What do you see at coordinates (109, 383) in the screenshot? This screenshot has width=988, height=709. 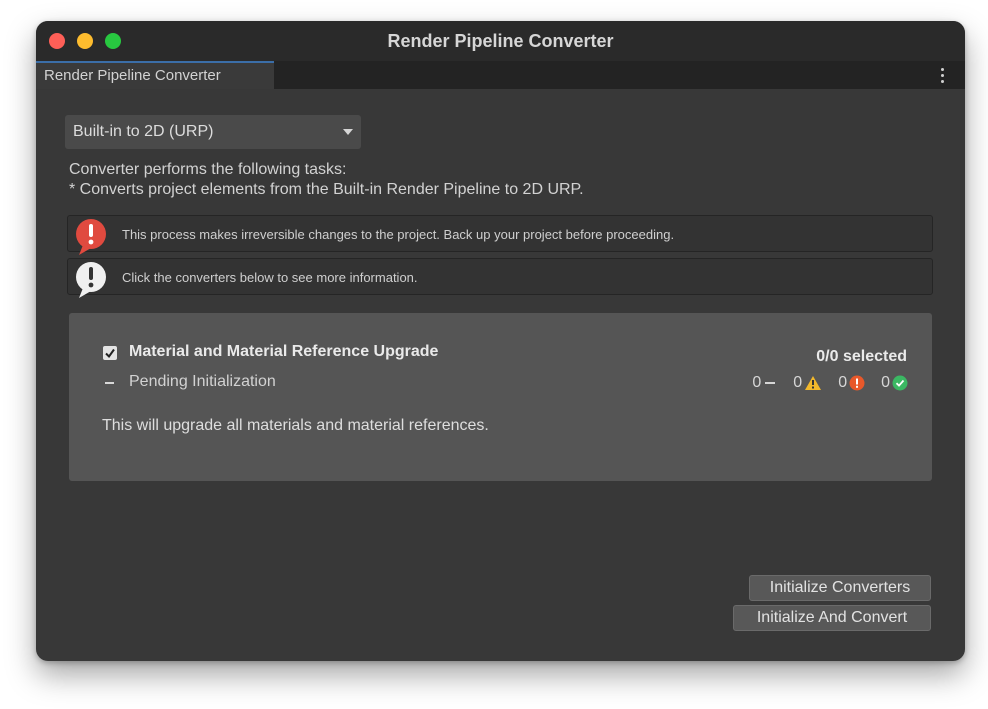 I see `pending-status-icon` at bounding box center [109, 383].